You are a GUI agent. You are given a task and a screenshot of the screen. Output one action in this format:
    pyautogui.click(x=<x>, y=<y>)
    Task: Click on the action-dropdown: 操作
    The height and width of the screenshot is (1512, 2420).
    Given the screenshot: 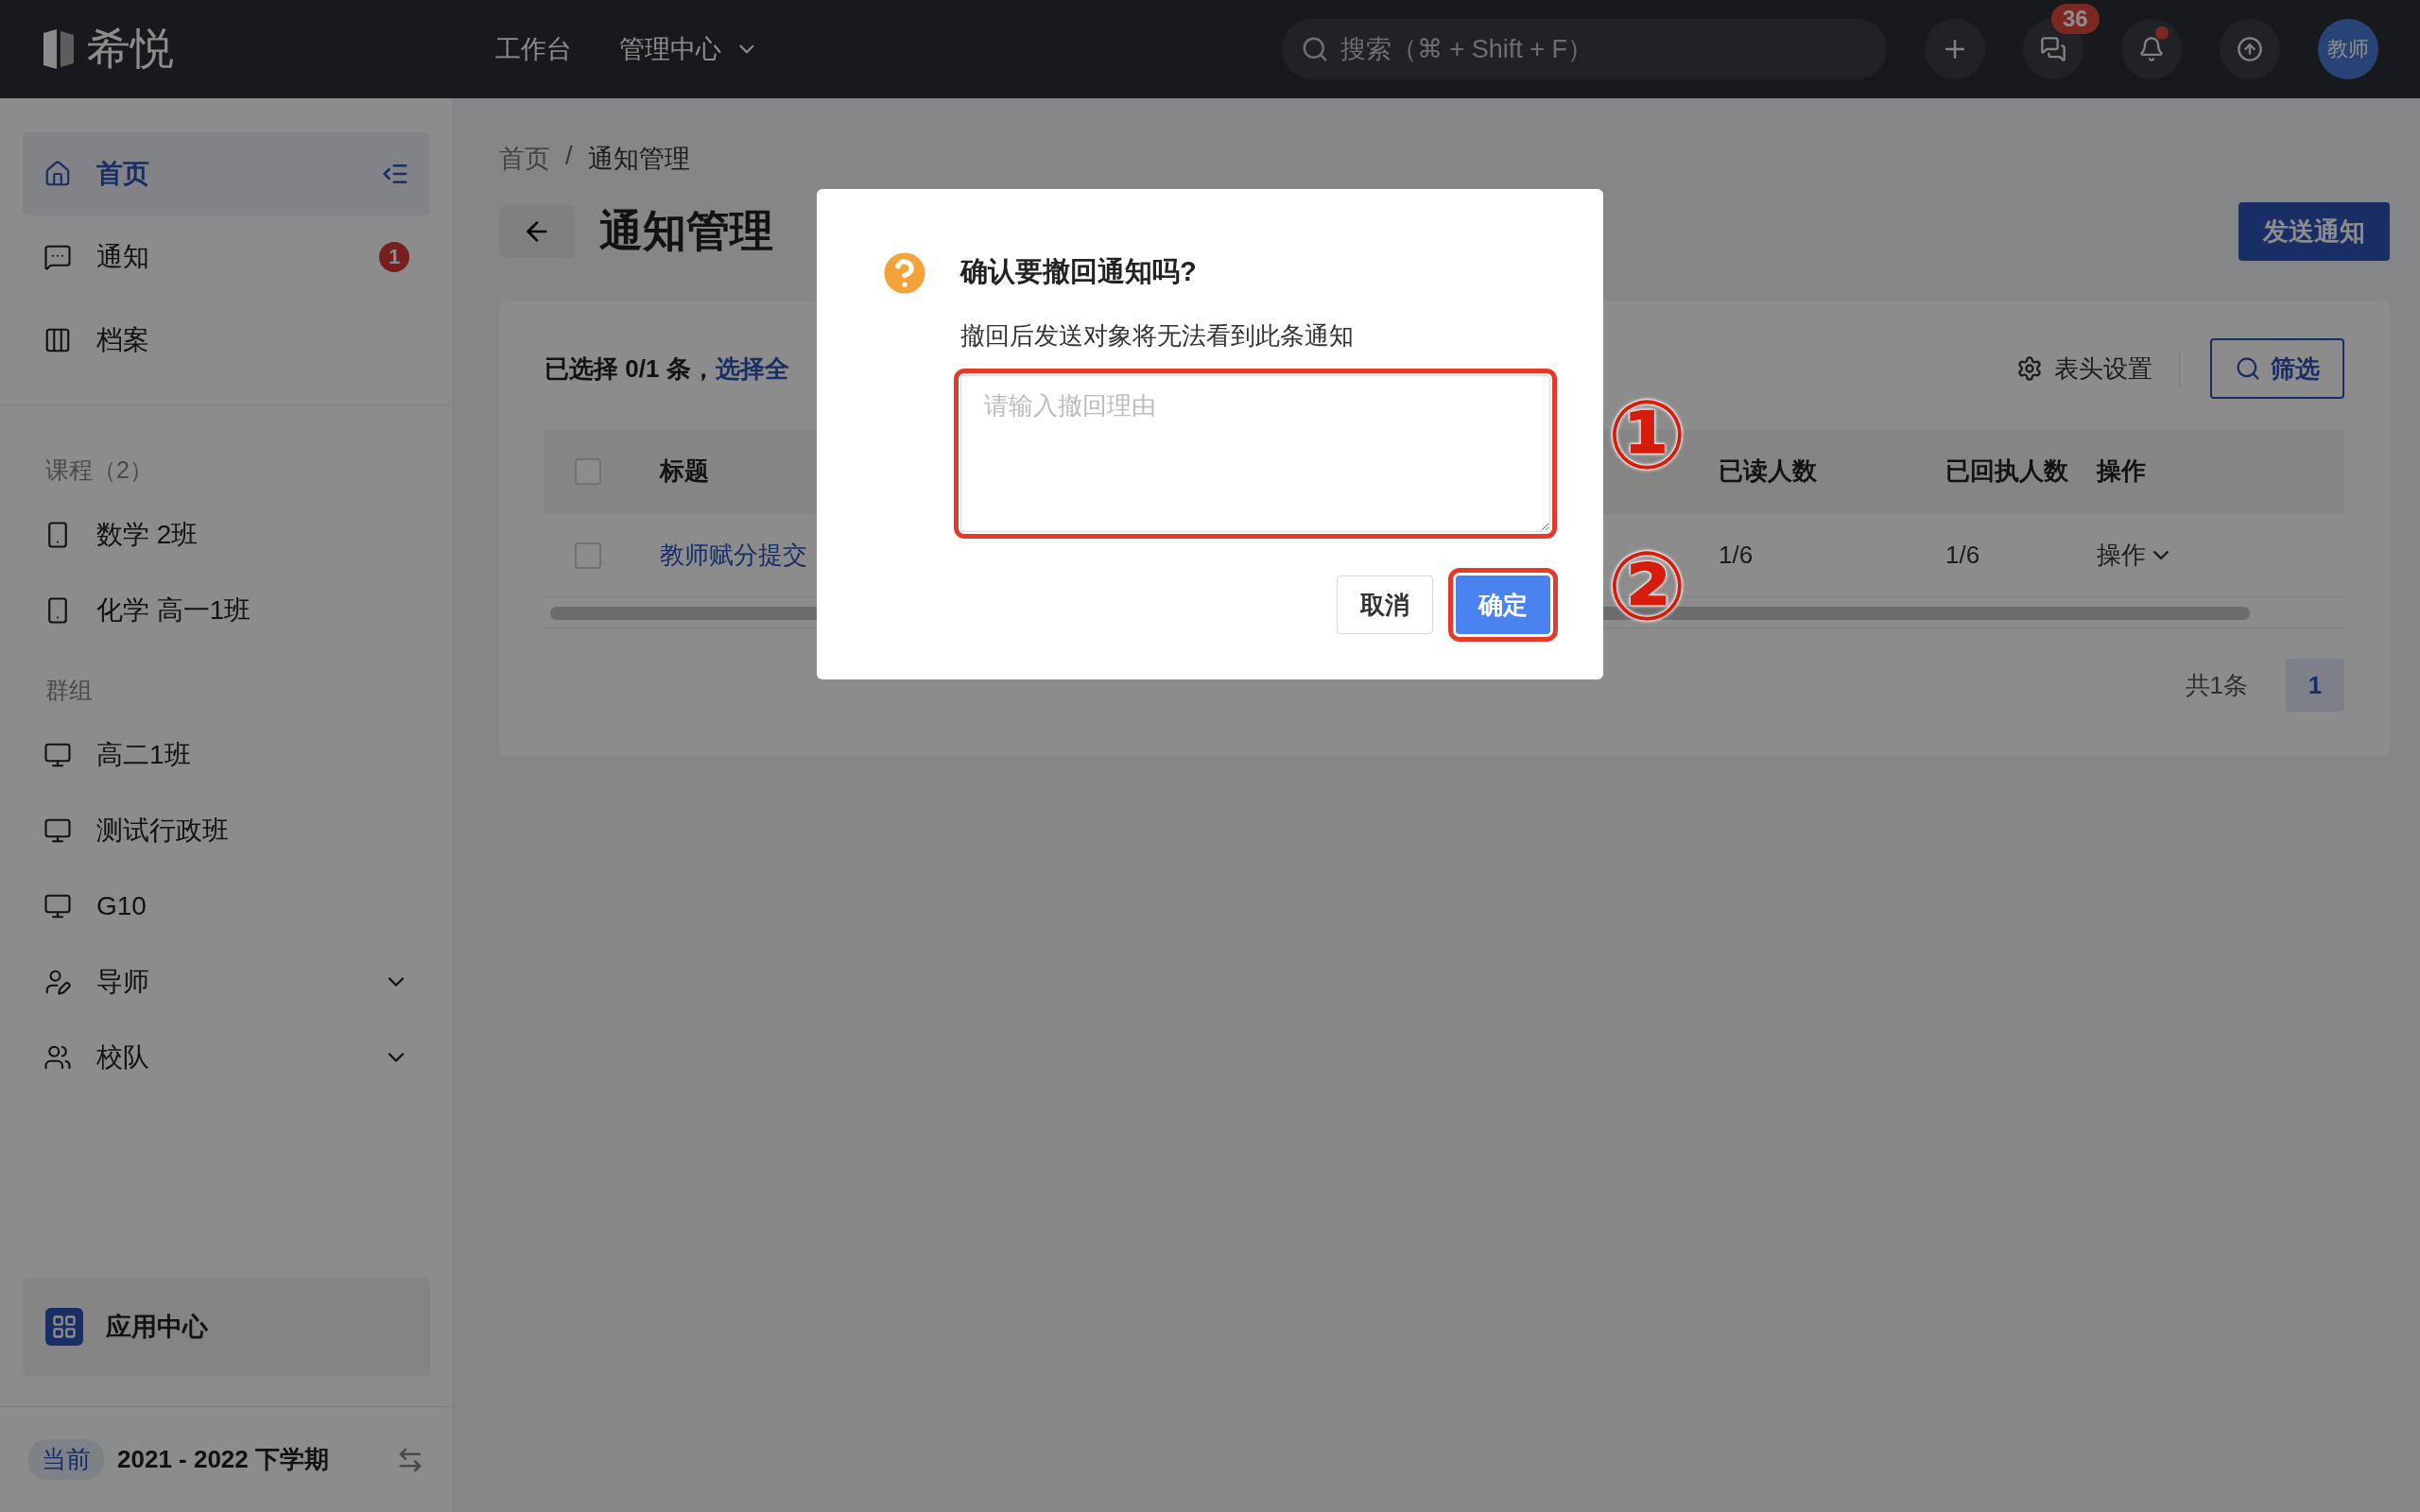 What is the action you would take?
    pyautogui.click(x=2220, y=555)
    